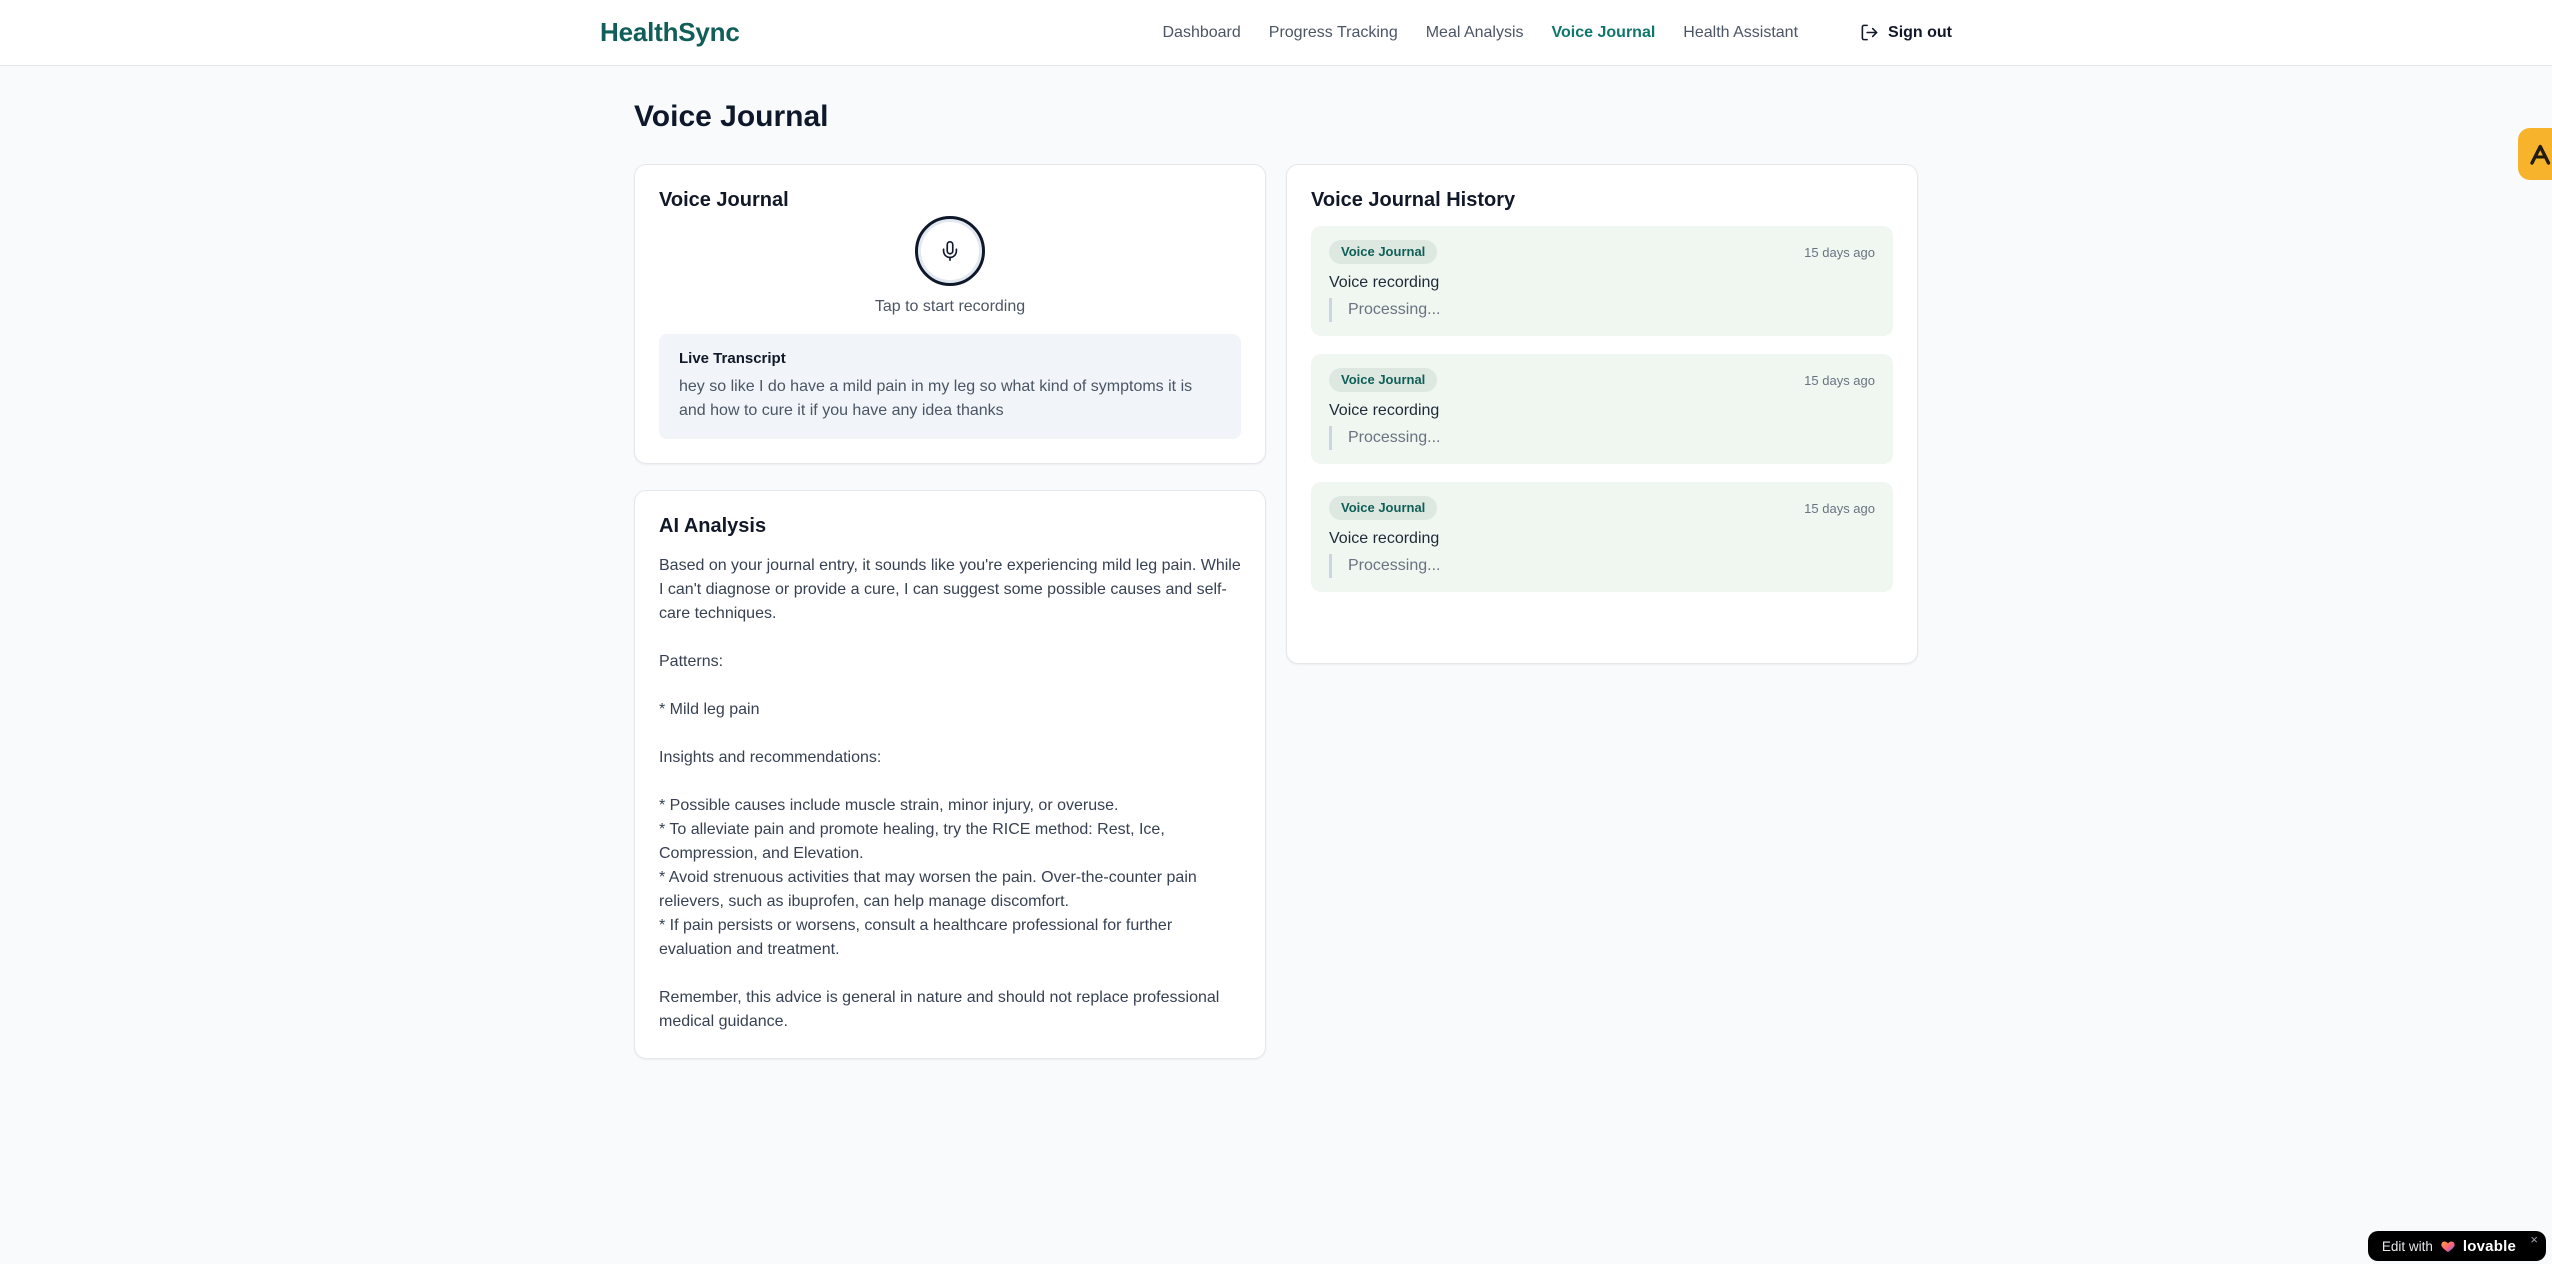 The height and width of the screenshot is (1264, 2552). What do you see at coordinates (1413, 200) in the screenshot?
I see `history-card-title: Voice Journal History` at bounding box center [1413, 200].